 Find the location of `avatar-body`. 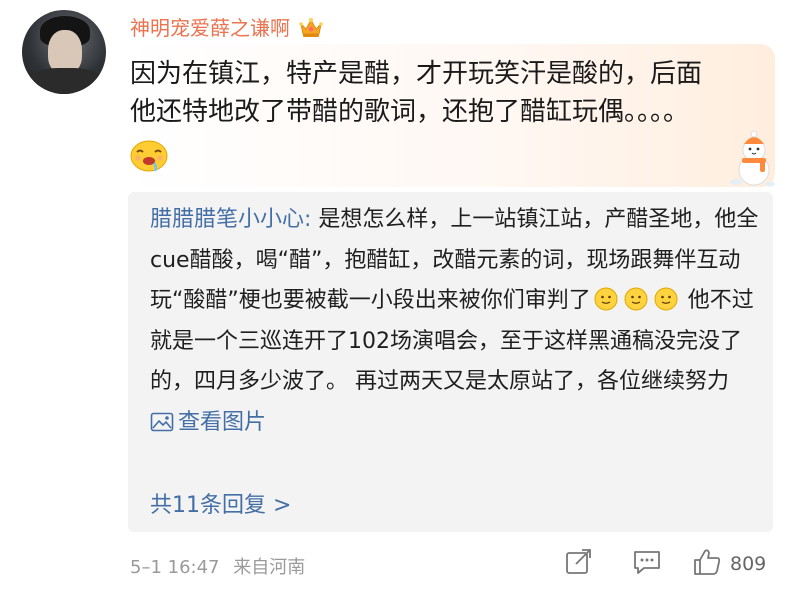

avatar-body is located at coordinates (66, 81).